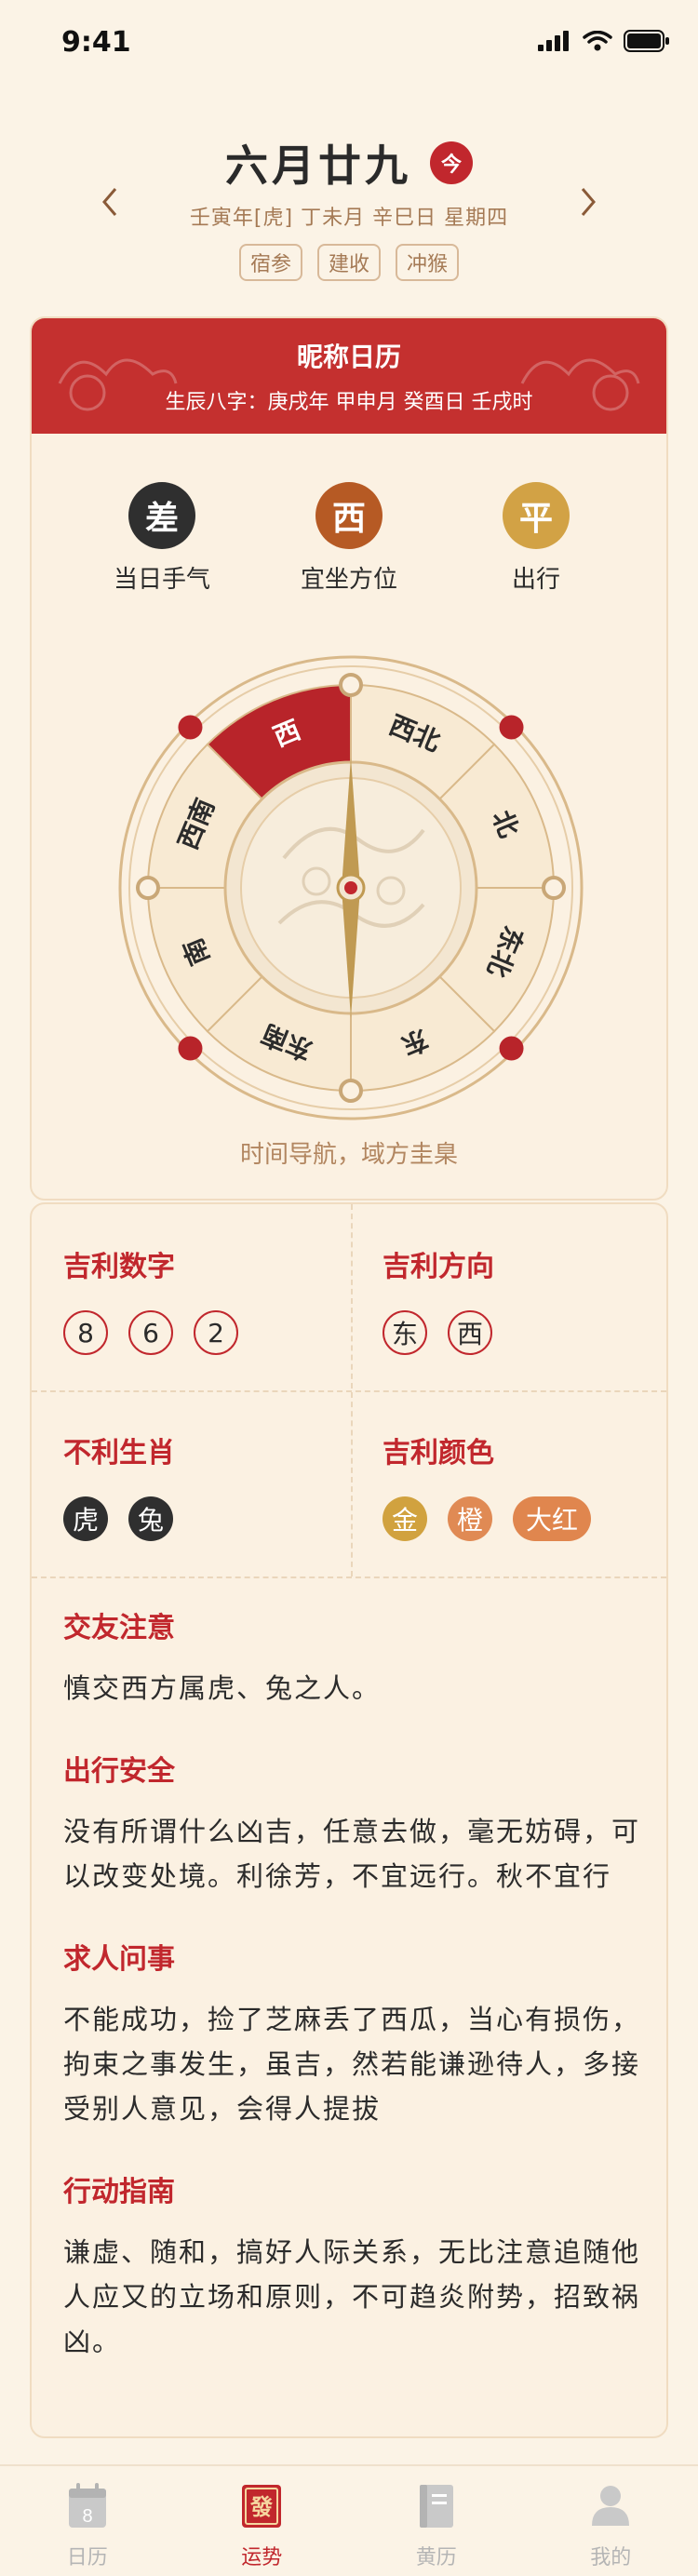 This screenshot has height=2576, width=698. I want to click on stat-label: 当日手气, so click(161, 580).